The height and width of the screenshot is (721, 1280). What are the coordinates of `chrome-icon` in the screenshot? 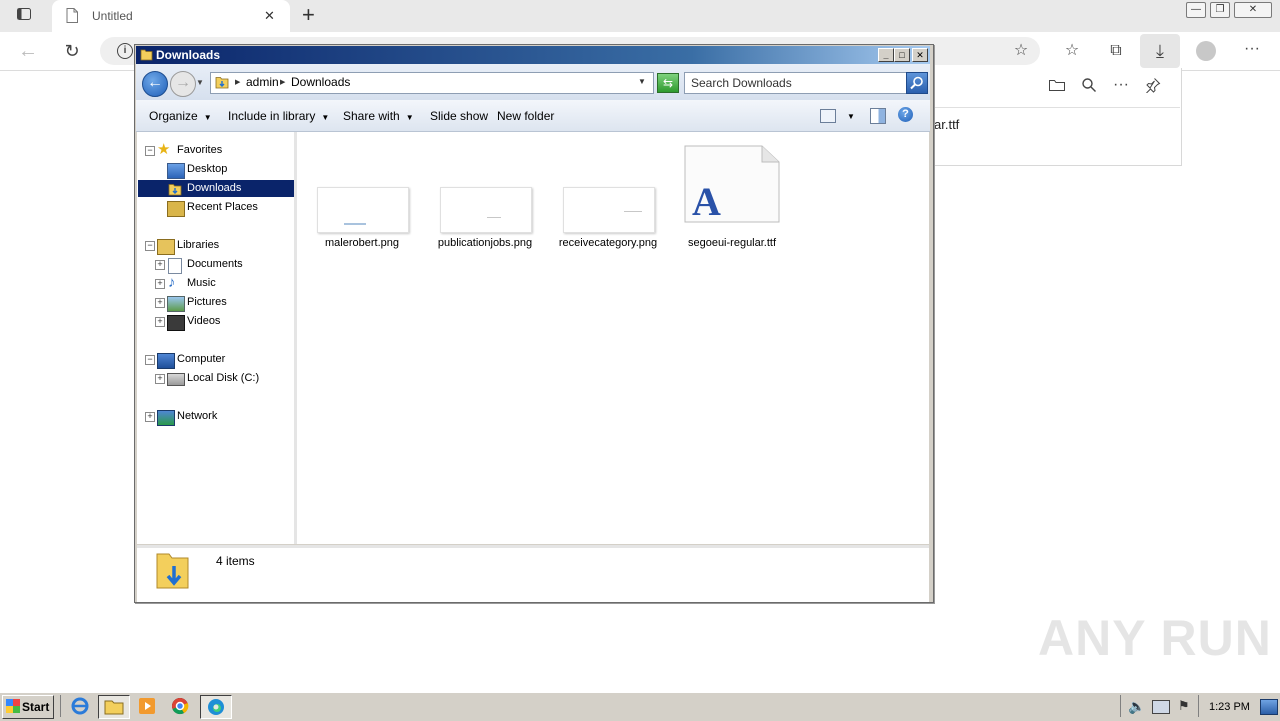 It's located at (180, 706).